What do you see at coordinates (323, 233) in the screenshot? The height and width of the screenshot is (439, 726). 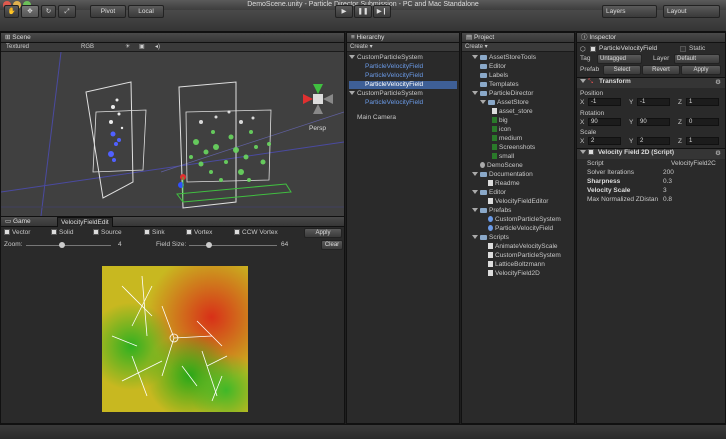 I see `apply-button: Apply` at bounding box center [323, 233].